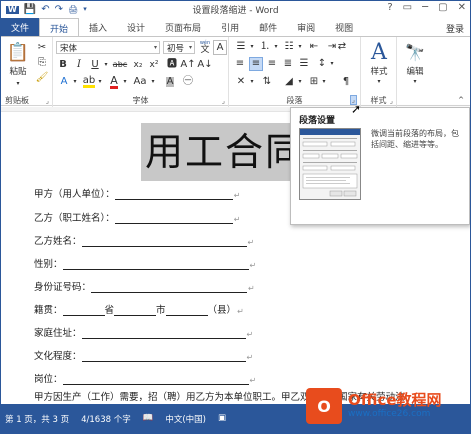 This screenshot has height=434, width=471. What do you see at coordinates (455, 28) in the screenshot?
I see `login-link: 登录` at bounding box center [455, 28].